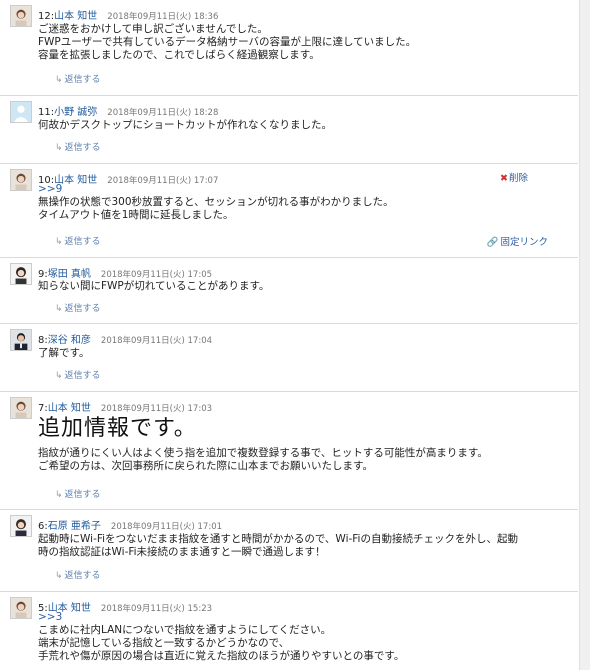  What do you see at coordinates (166, 527) in the screenshot?
I see `post-date: 2018年09月11日(火) 17:01` at bounding box center [166, 527].